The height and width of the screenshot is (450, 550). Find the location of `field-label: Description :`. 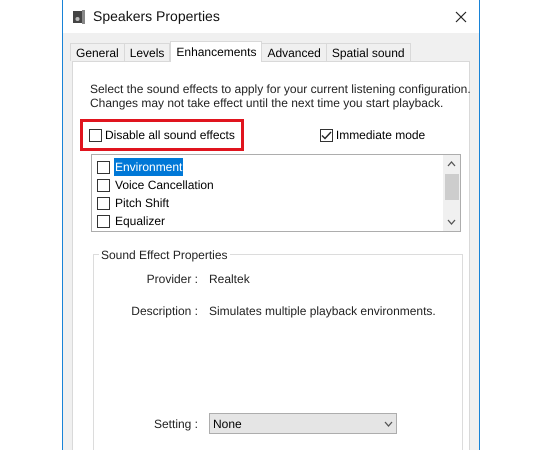

field-label: Description : is located at coordinates (164, 311).